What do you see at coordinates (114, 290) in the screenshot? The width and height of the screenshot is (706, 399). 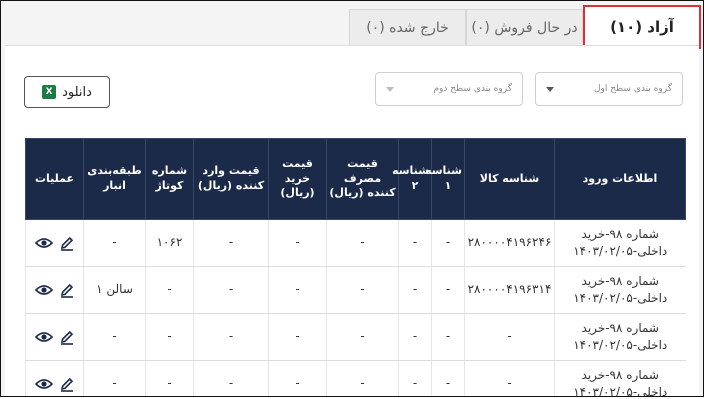 I see `cell-warehouse-class: سالن ۱` at bounding box center [114, 290].